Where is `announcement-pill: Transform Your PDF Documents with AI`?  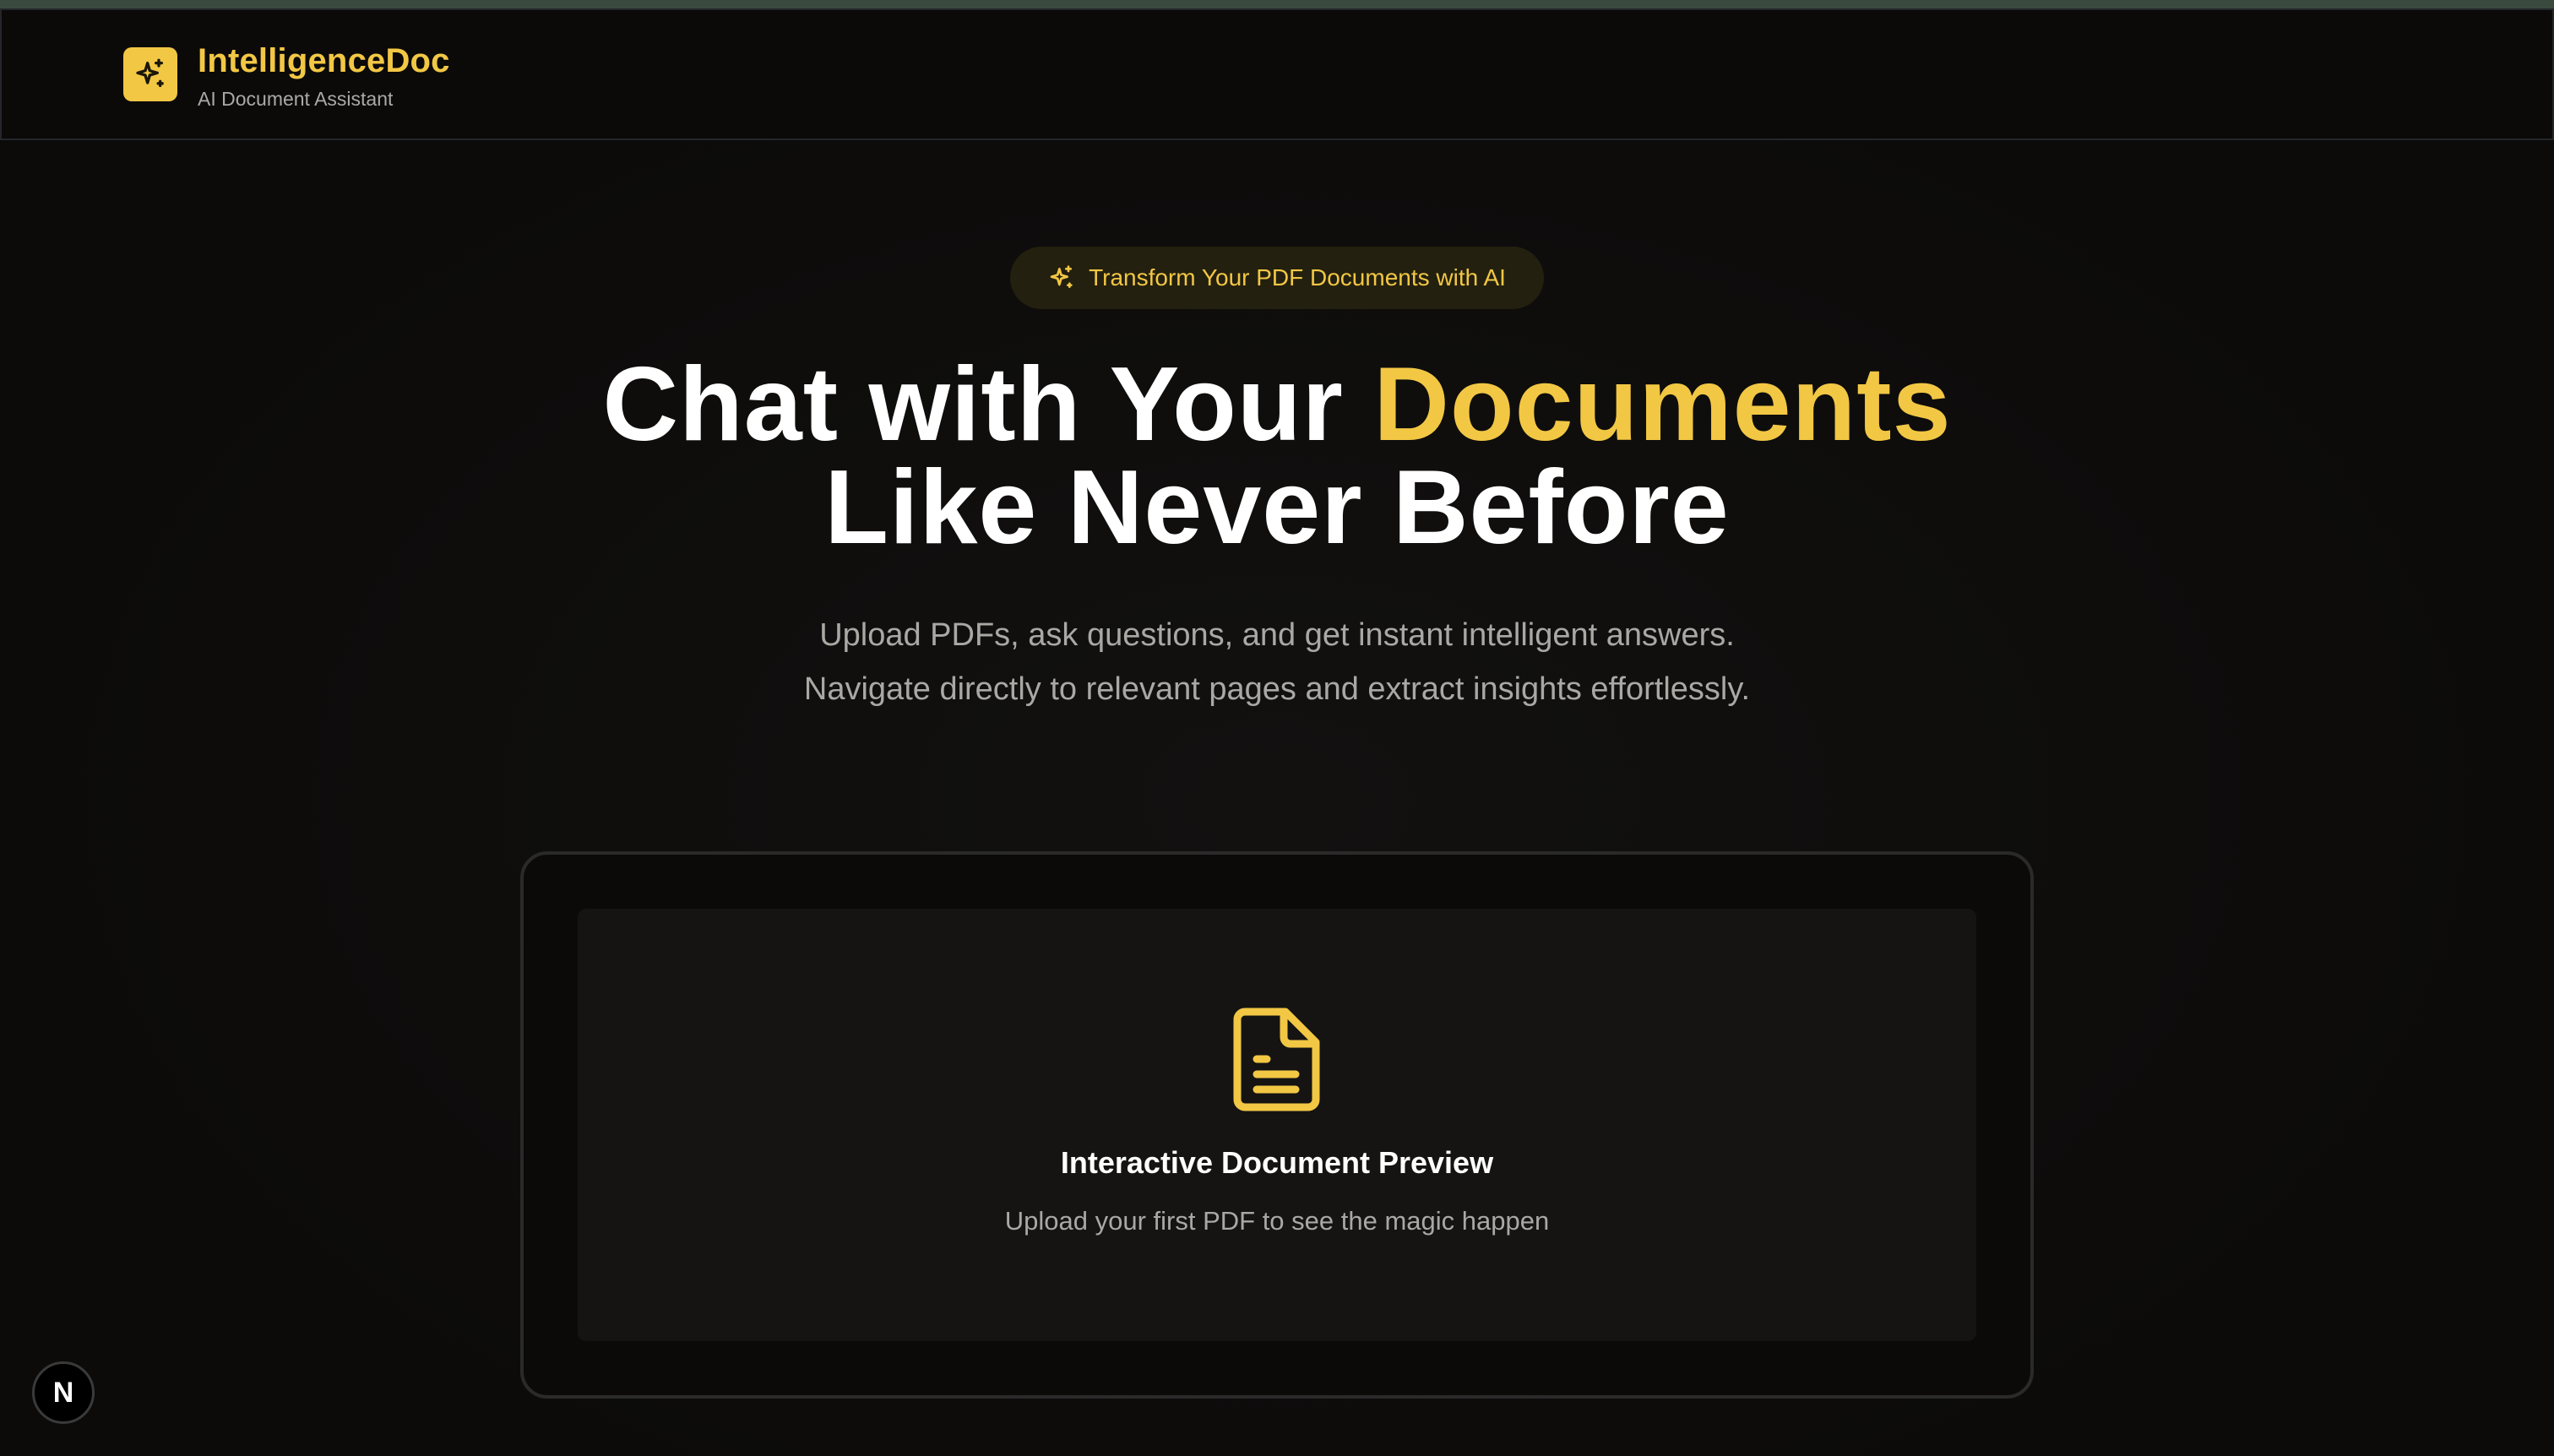
announcement-pill: Transform Your PDF Documents with AI is located at coordinates (1277, 278).